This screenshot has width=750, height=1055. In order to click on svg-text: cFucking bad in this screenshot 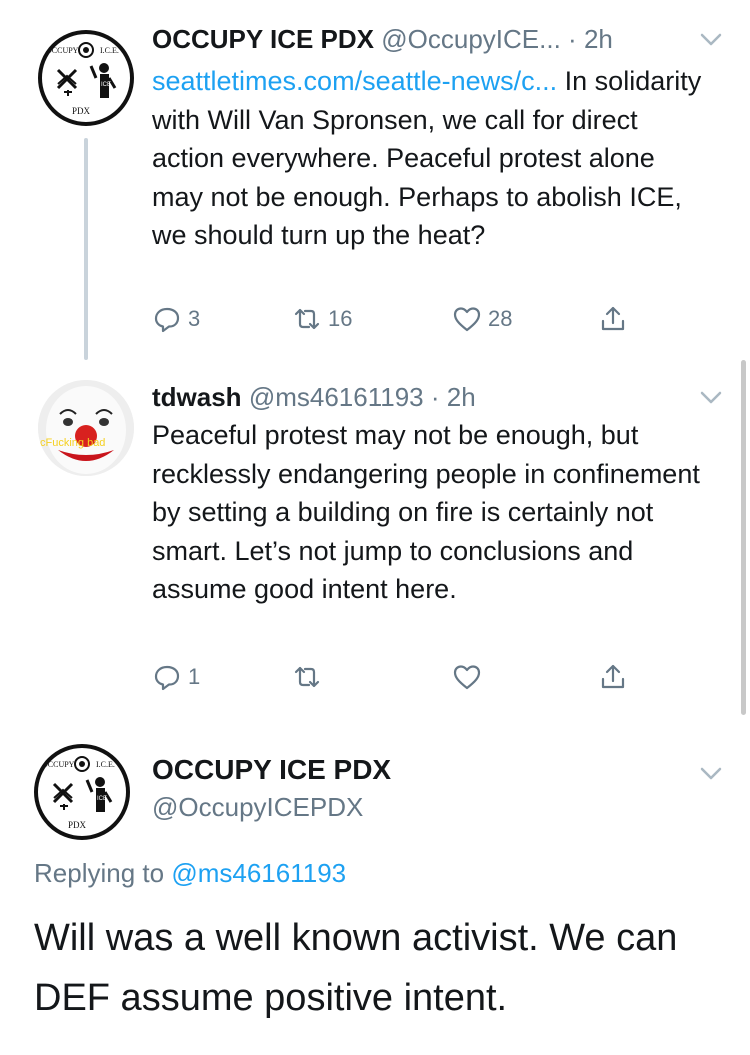, I will do `click(72, 443)`.